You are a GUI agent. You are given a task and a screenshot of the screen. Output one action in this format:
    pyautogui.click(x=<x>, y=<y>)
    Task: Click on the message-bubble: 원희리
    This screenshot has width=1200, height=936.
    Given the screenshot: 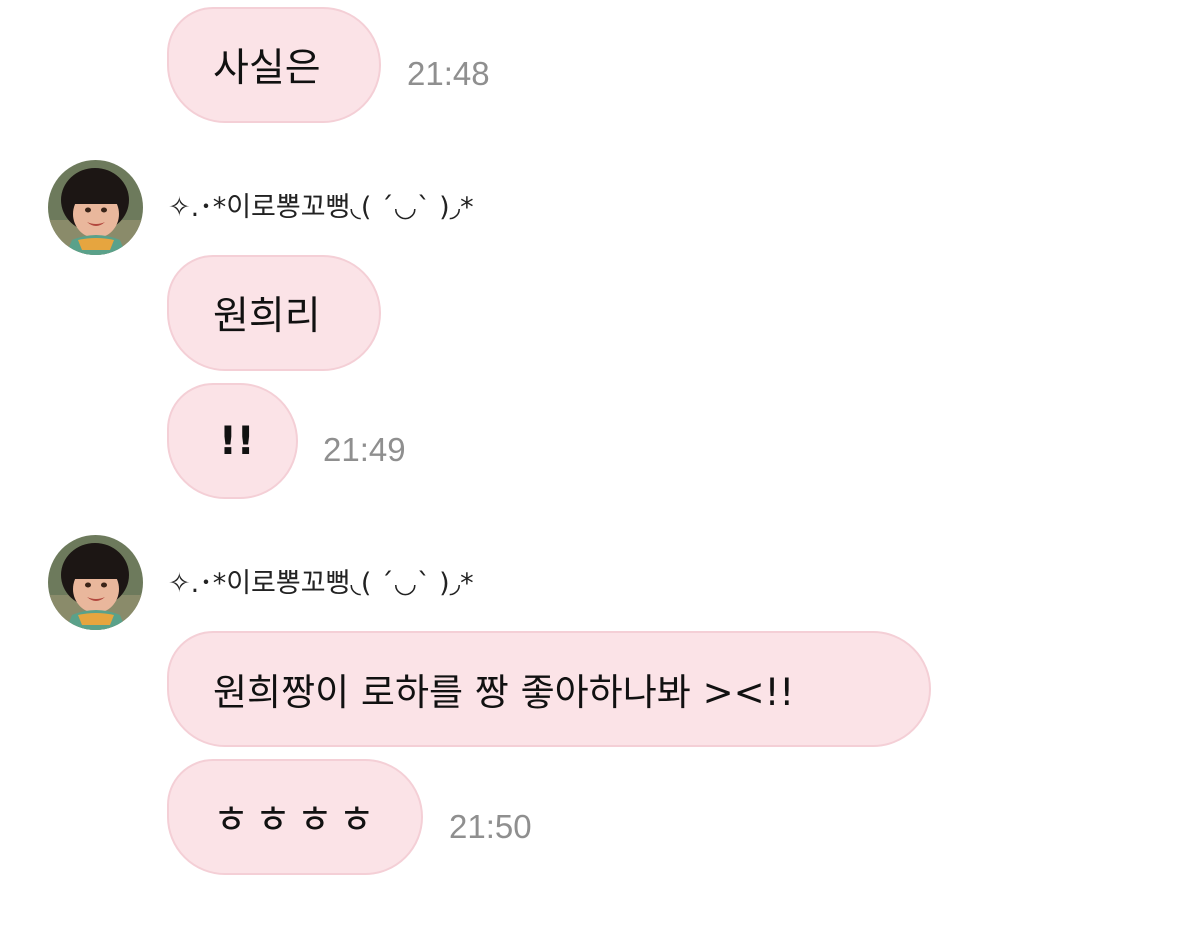 What is the action you would take?
    pyautogui.click(x=274, y=313)
    